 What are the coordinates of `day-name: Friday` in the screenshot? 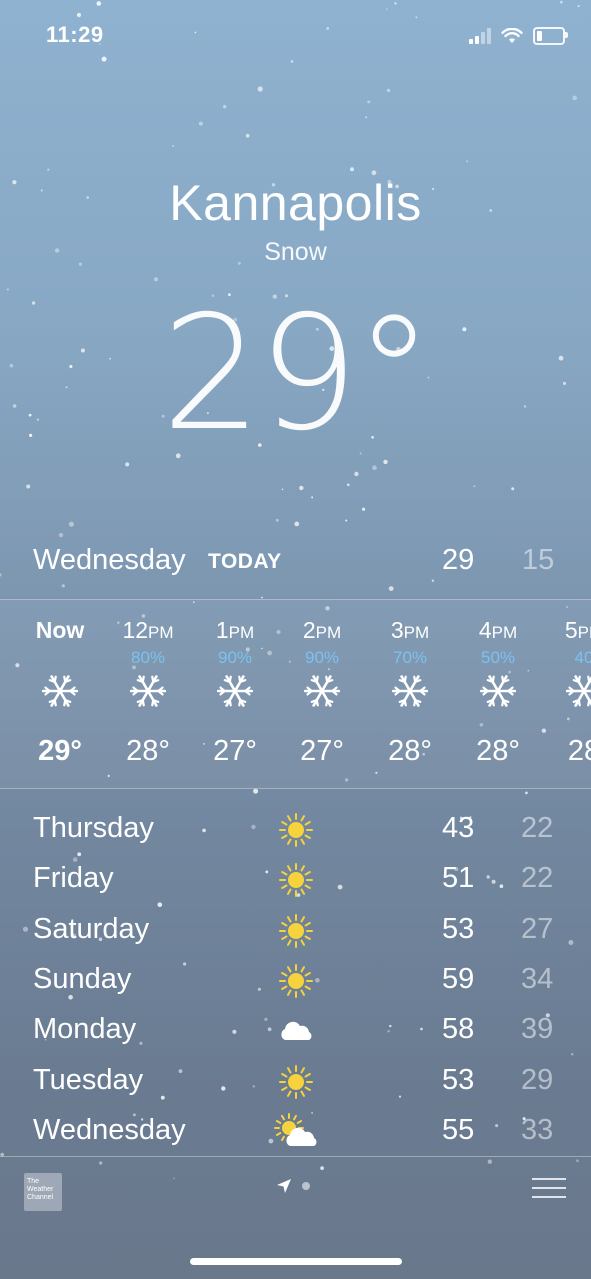 It's located at (73, 878).